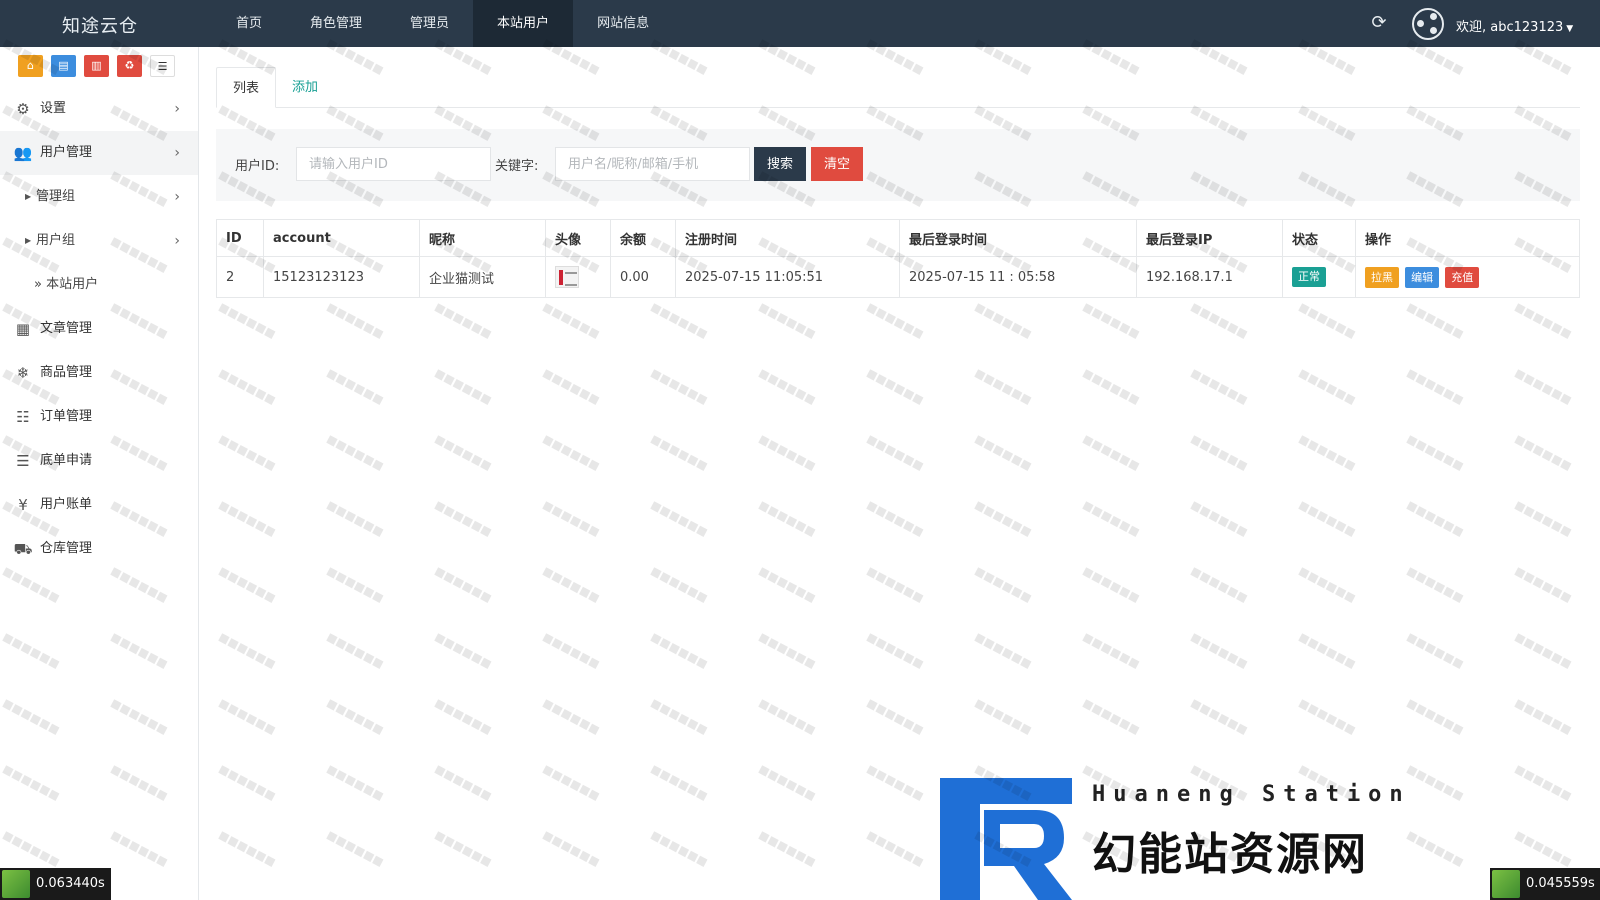  I want to click on cell-last-ip: 192.168.17.1, so click(1209, 277).